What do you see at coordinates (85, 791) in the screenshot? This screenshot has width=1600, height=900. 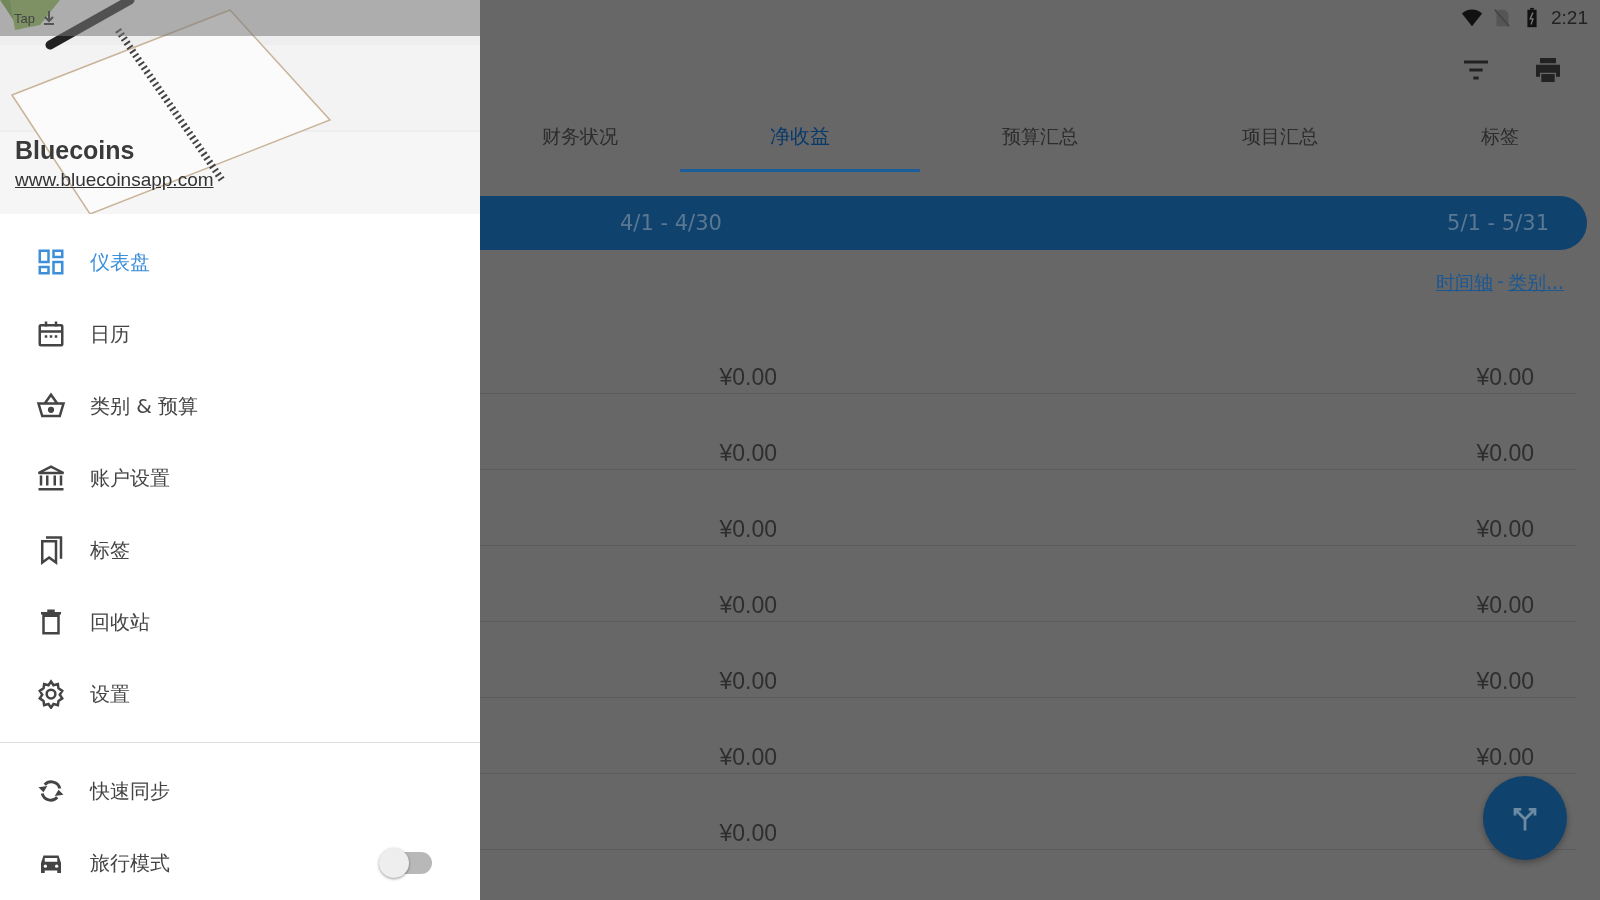 I see `menu-item: 快速同步` at bounding box center [85, 791].